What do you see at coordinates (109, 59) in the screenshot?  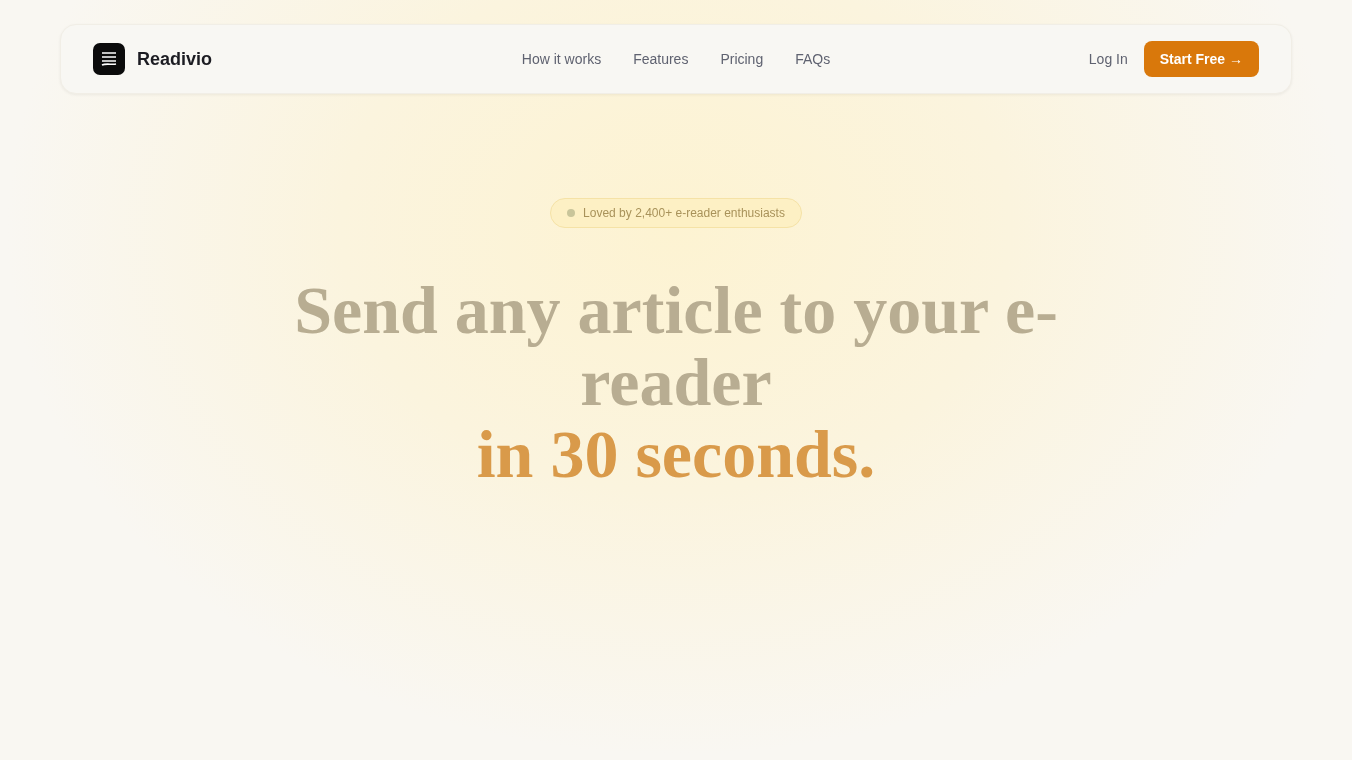 I see `logo-icon` at bounding box center [109, 59].